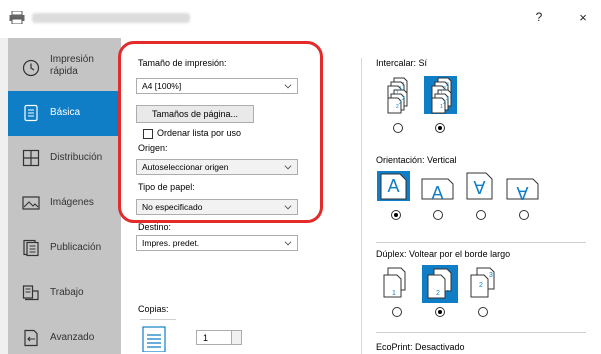 This screenshot has height=354, width=601. I want to click on portrait-glyph: A, so click(393, 185).